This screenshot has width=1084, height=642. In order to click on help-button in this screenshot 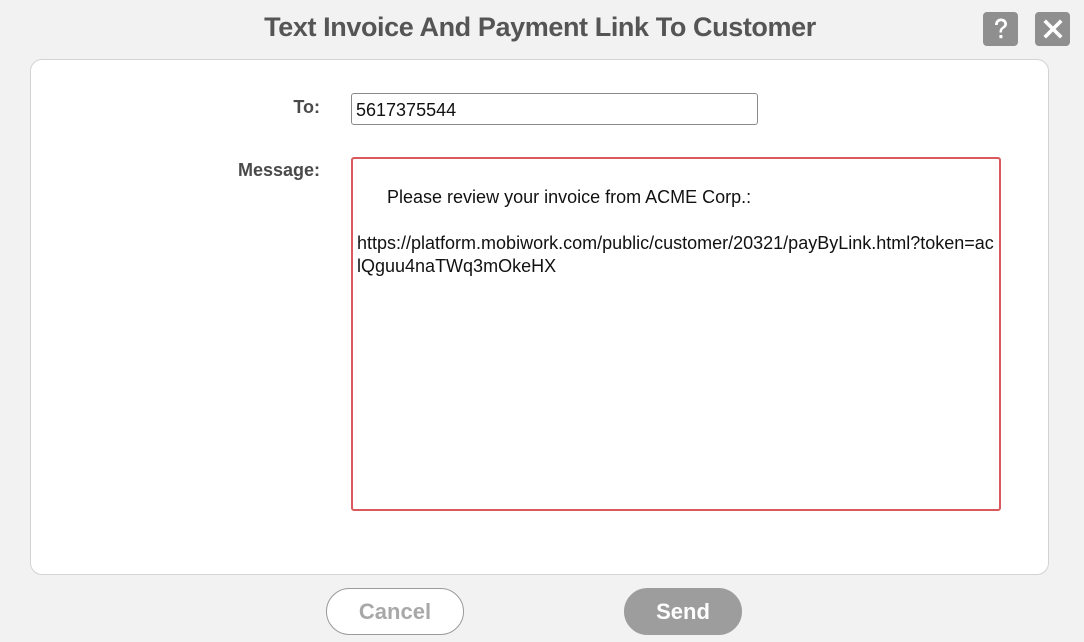, I will do `click(1000, 29)`.